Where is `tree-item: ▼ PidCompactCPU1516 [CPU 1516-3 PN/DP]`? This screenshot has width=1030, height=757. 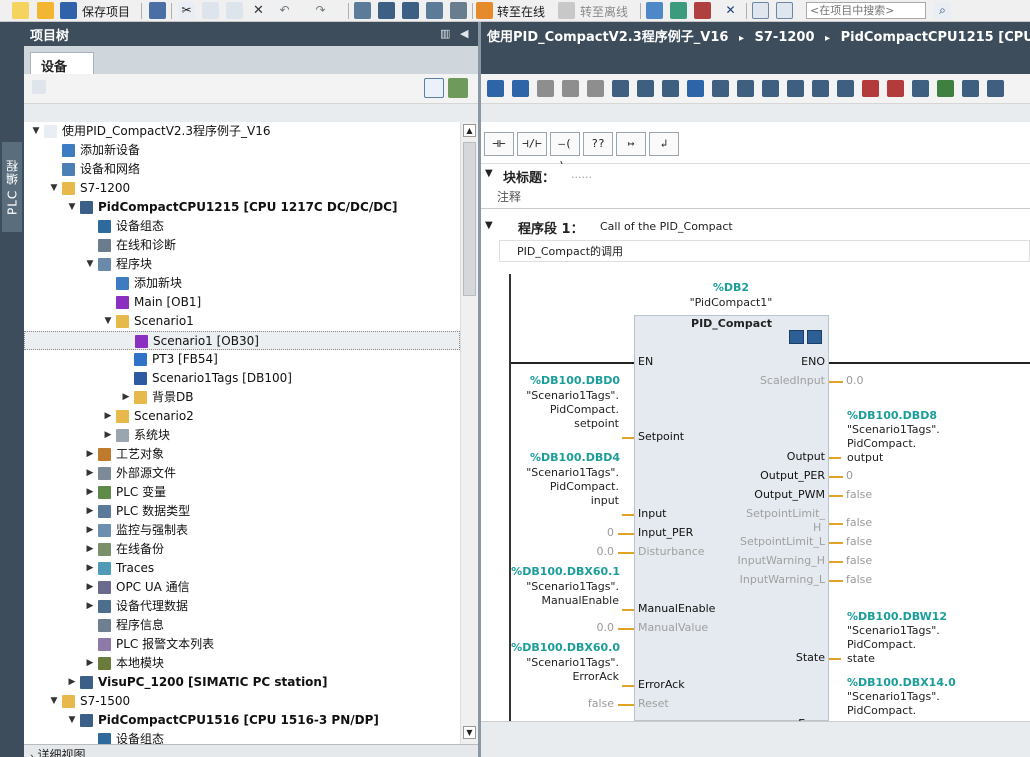 tree-item: ▼ PidCompactCPU1516 [CPU 1516-3 PN/DP] is located at coordinates (242, 720).